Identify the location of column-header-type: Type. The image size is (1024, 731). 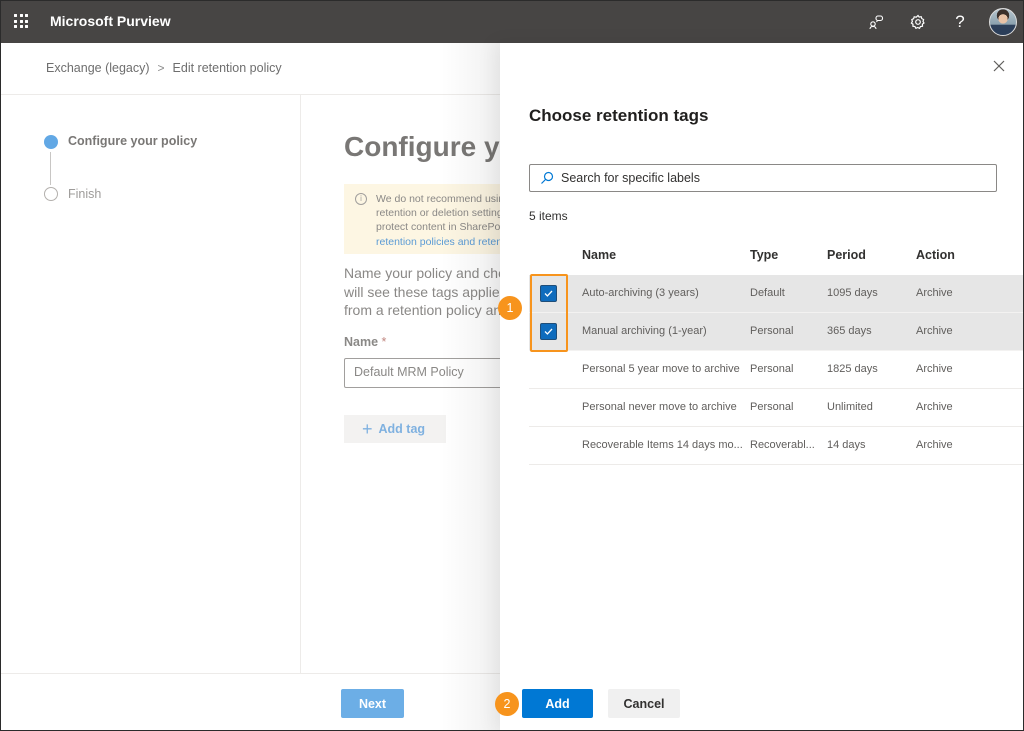
(764, 255).